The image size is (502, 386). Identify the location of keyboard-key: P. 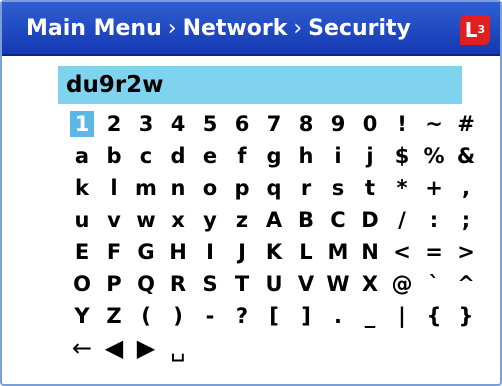
(114, 284).